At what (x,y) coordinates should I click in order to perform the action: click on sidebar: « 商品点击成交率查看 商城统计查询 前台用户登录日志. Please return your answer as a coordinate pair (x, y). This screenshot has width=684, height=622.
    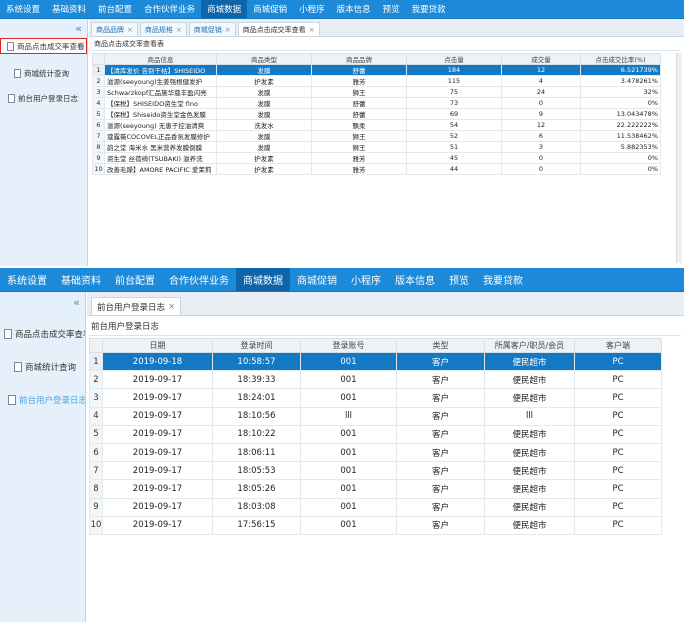
    Looking at the image, I should click on (44, 142).